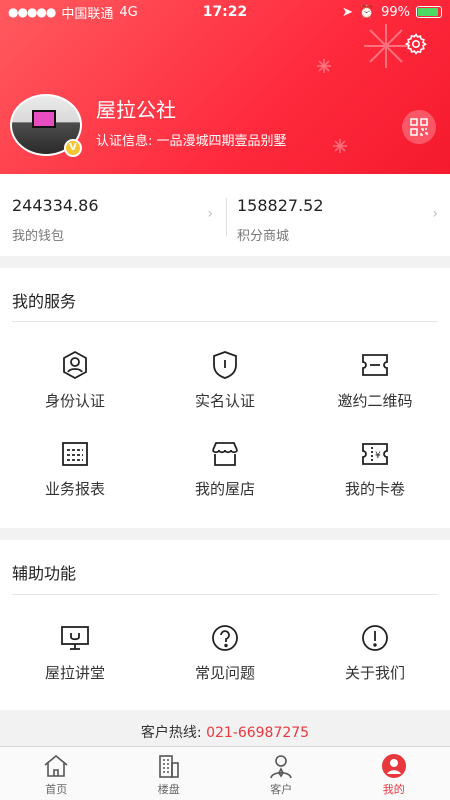  What do you see at coordinates (375, 401) in the screenshot?
I see `service-label: 邀约二维码` at bounding box center [375, 401].